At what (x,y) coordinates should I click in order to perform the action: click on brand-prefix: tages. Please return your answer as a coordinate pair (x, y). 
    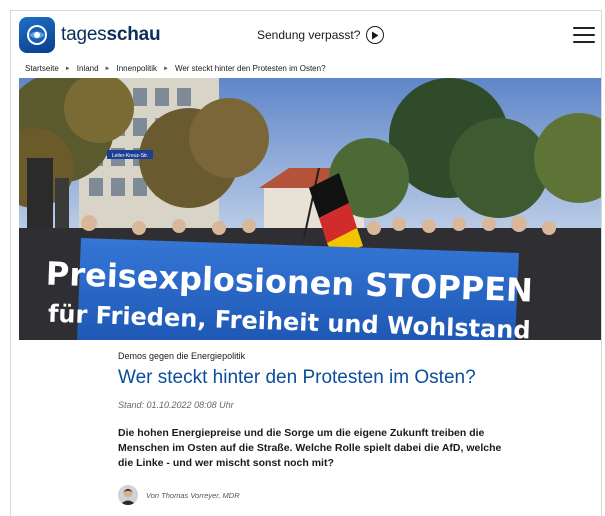
    Looking at the image, I should click on (84, 34).